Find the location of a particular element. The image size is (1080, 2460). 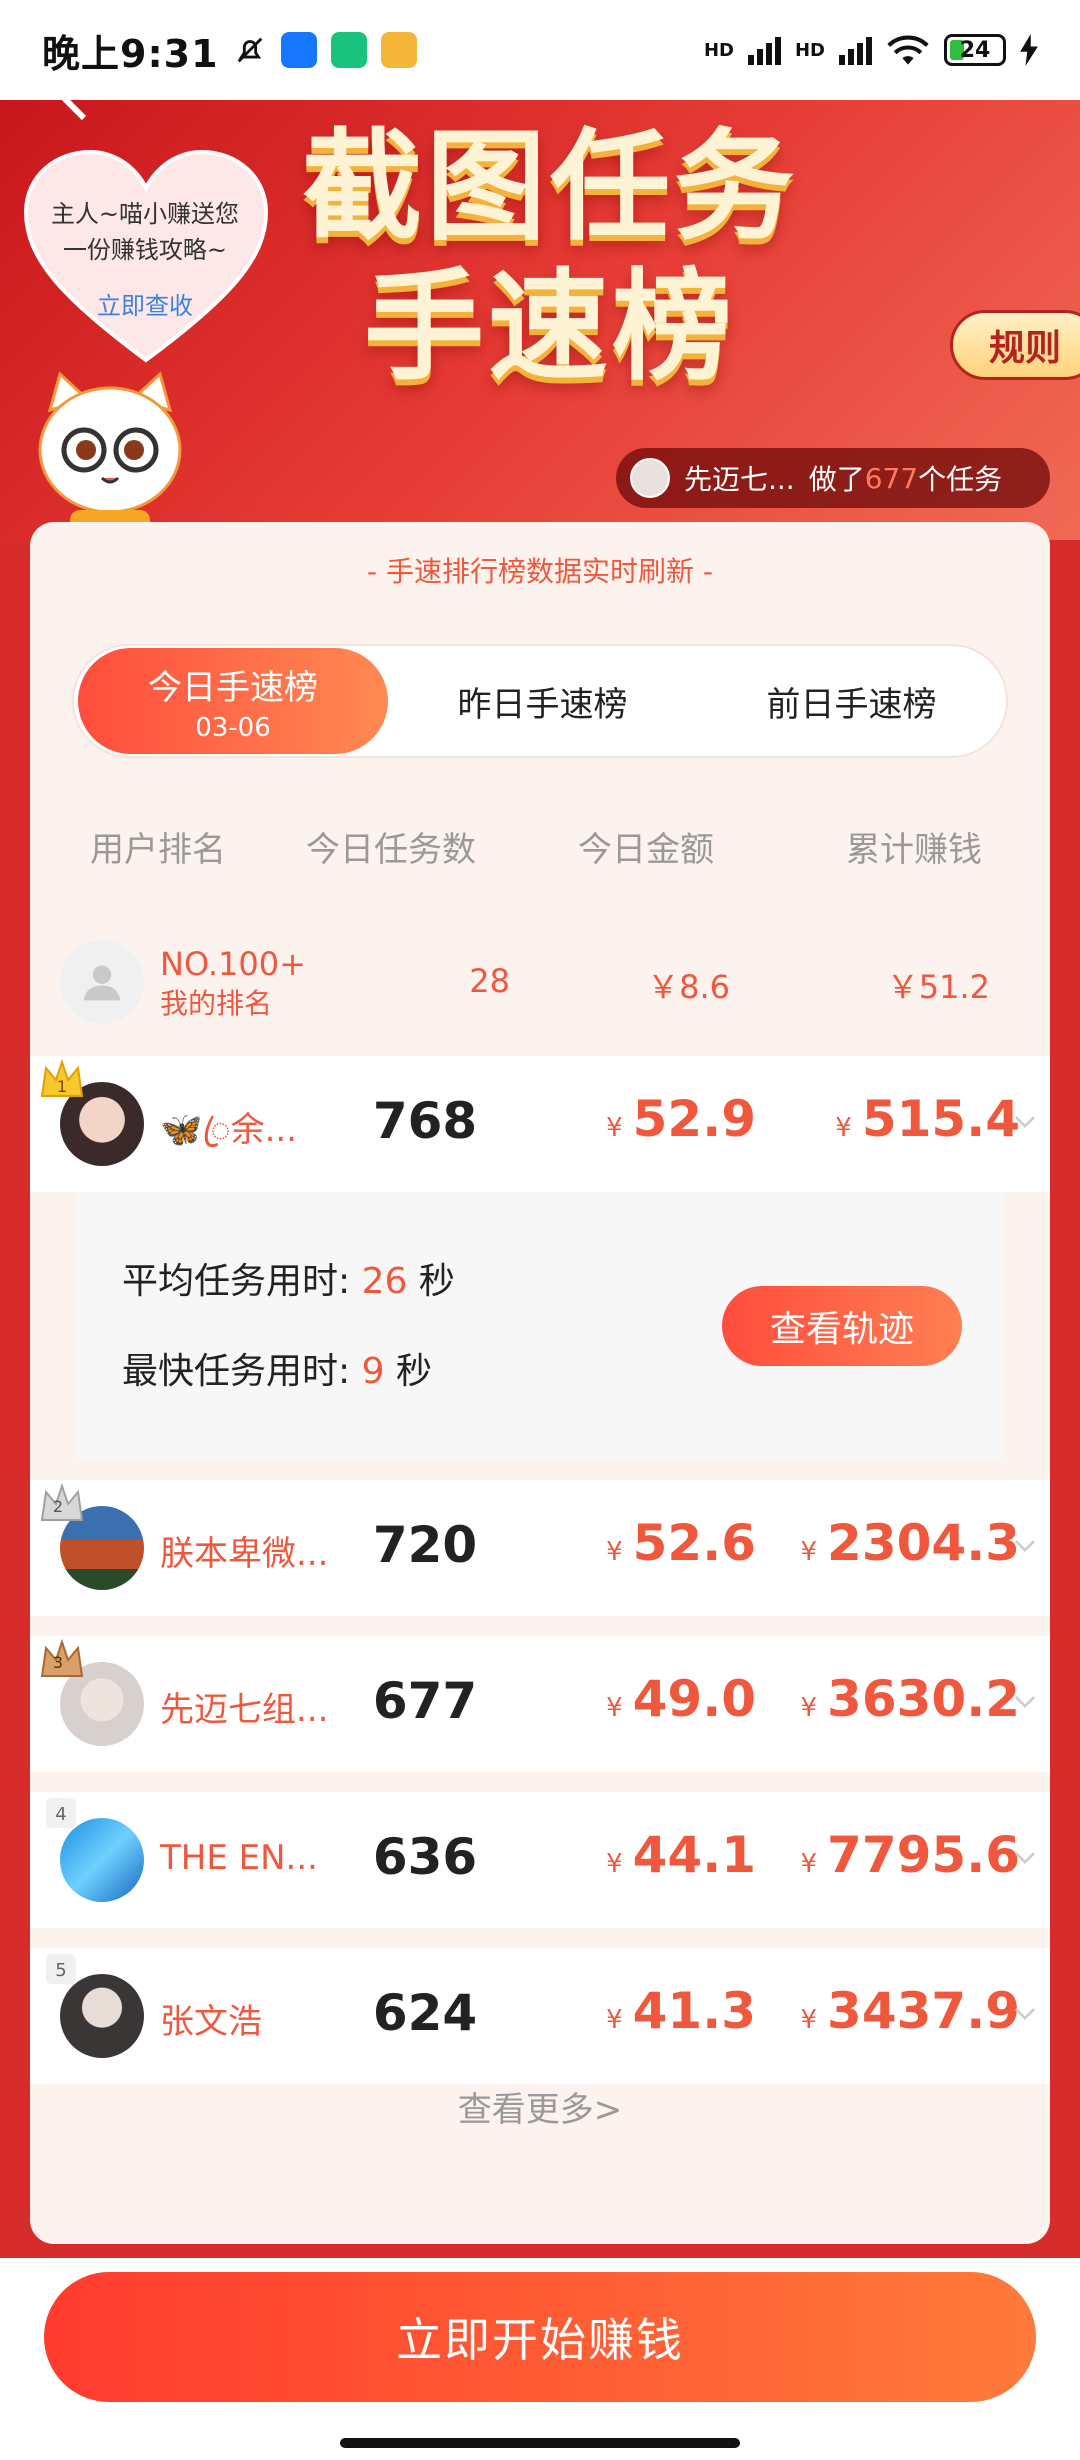

my-rank-label: NO.100+ 我的排名 is located at coordinates (233, 984).